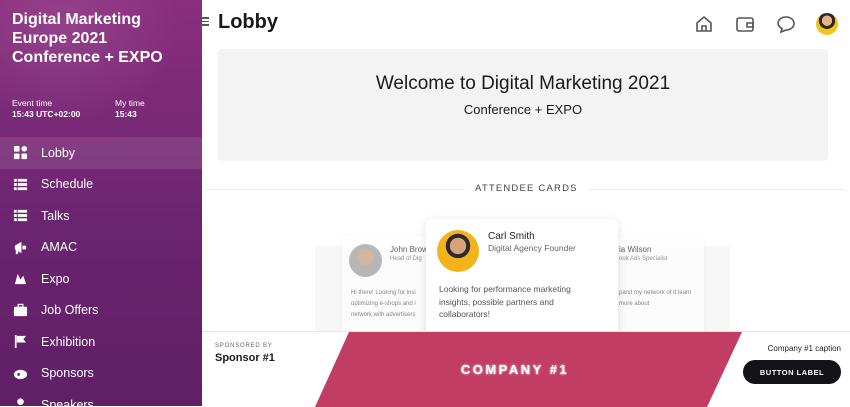  What do you see at coordinates (409, 249) in the screenshot?
I see `attendee-name: John Brow` at bounding box center [409, 249].